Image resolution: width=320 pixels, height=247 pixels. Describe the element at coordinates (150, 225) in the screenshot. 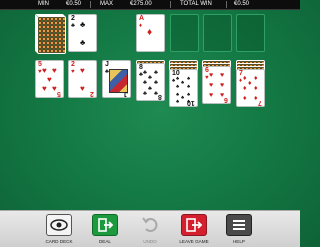

I see `undo-icon` at that location.